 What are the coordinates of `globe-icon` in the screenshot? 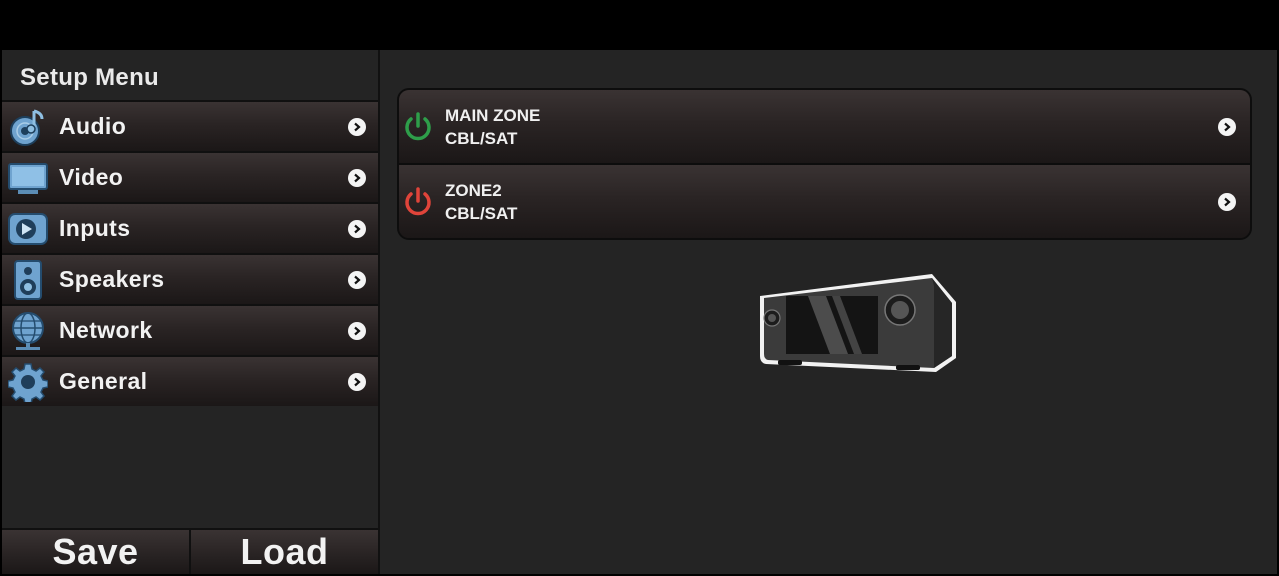 It's located at (28, 331).